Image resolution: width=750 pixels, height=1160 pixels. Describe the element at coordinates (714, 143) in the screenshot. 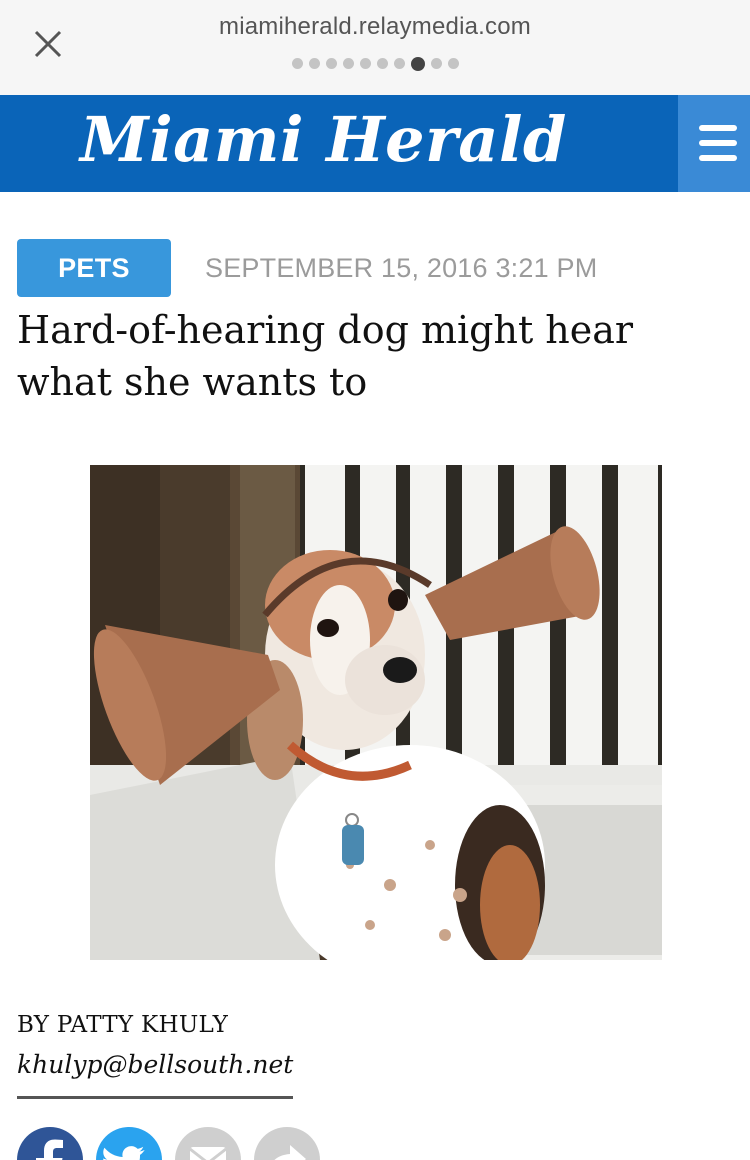

I see `menu-button` at that location.